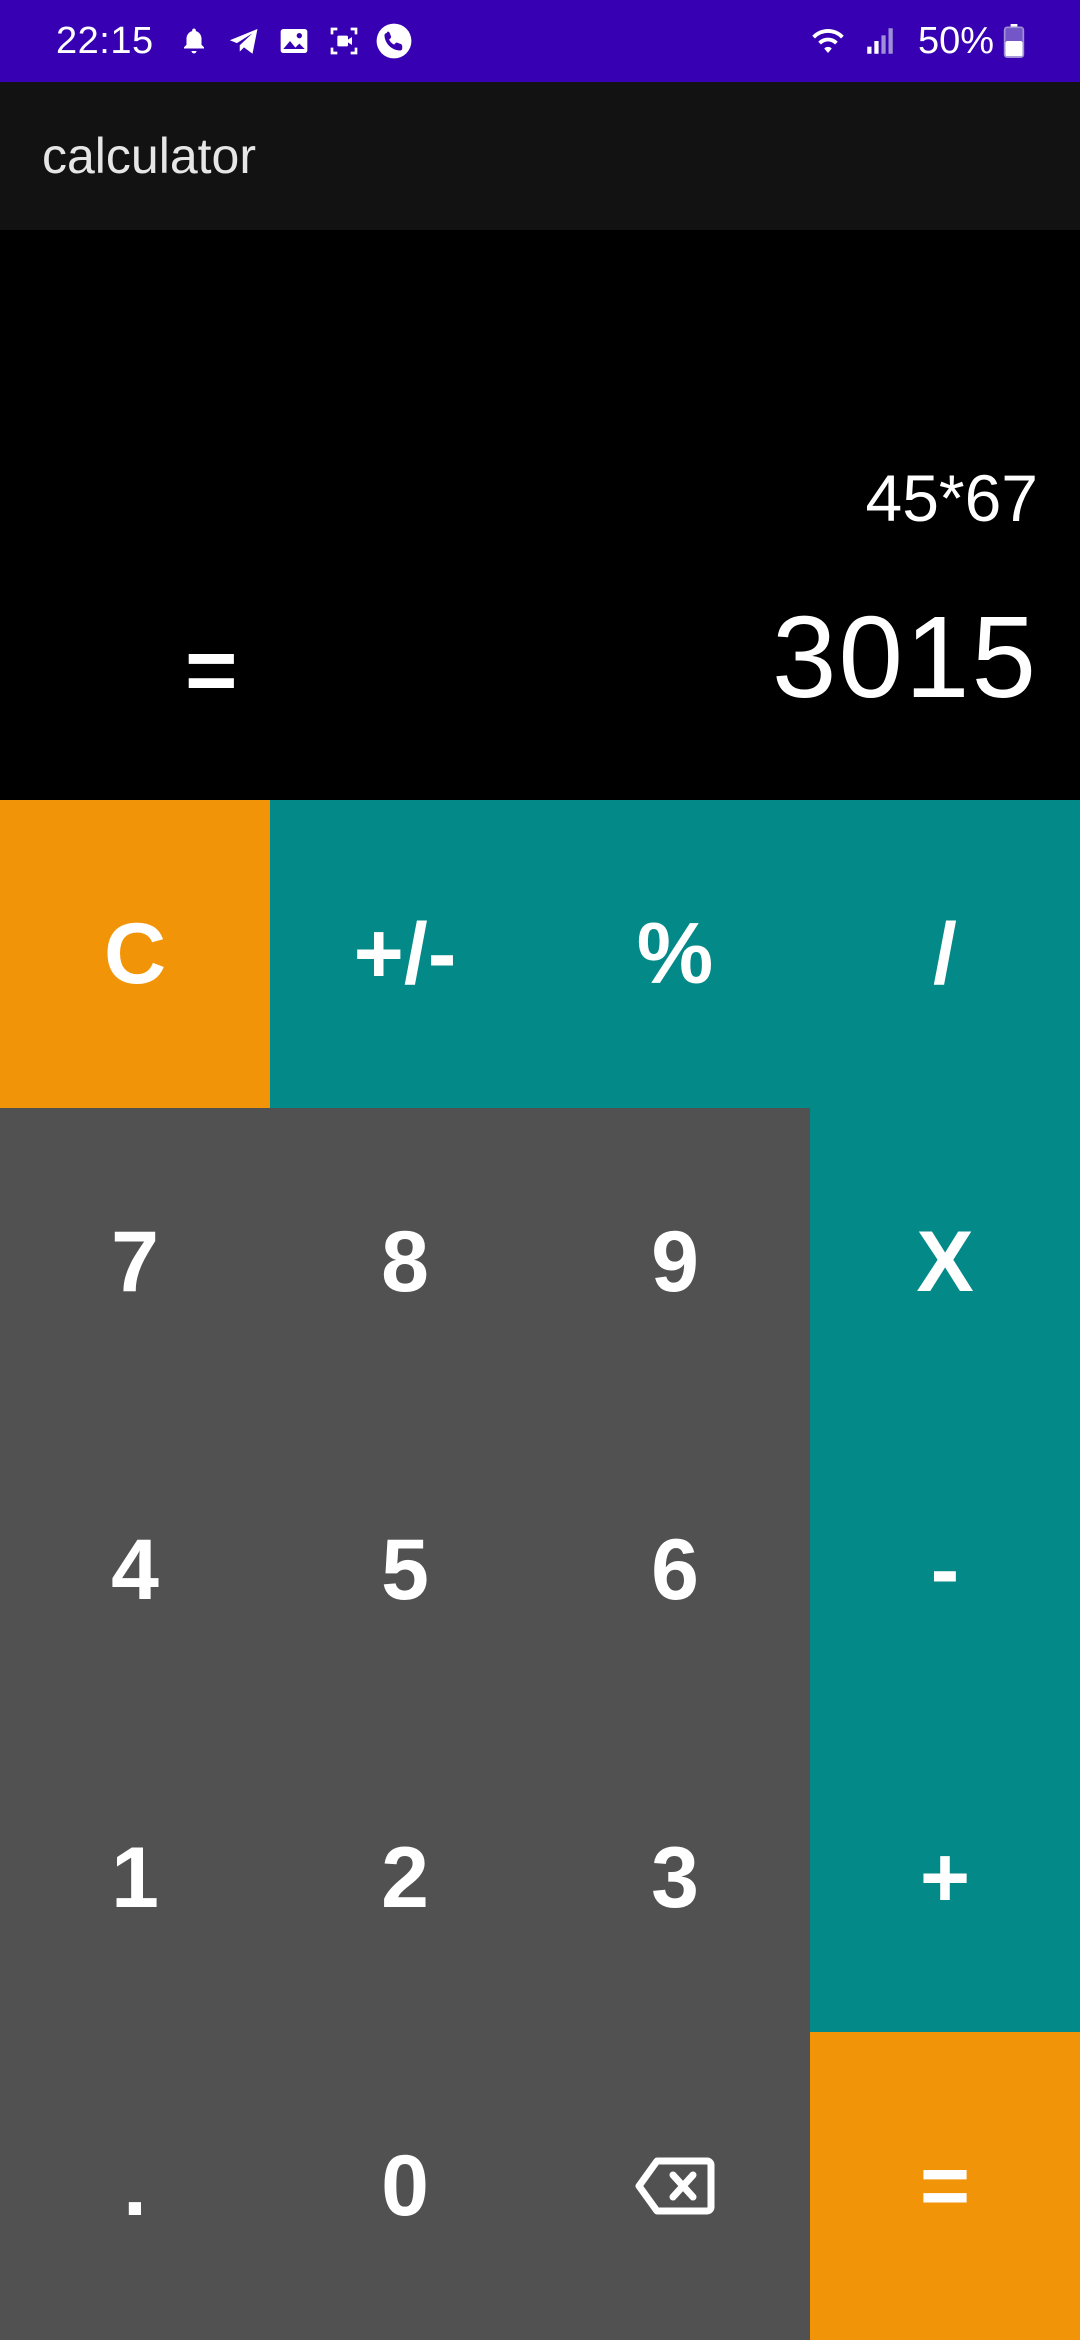  I want to click on subtract-button: -, so click(945, 1570).